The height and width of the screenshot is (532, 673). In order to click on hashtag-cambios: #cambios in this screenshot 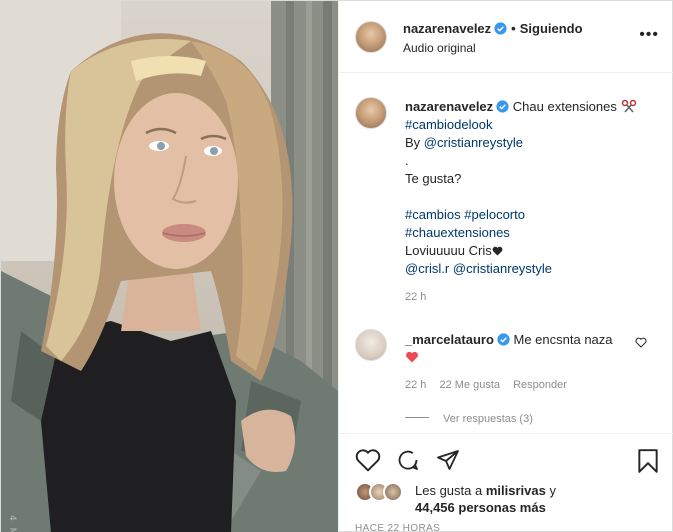, I will do `click(433, 214)`.